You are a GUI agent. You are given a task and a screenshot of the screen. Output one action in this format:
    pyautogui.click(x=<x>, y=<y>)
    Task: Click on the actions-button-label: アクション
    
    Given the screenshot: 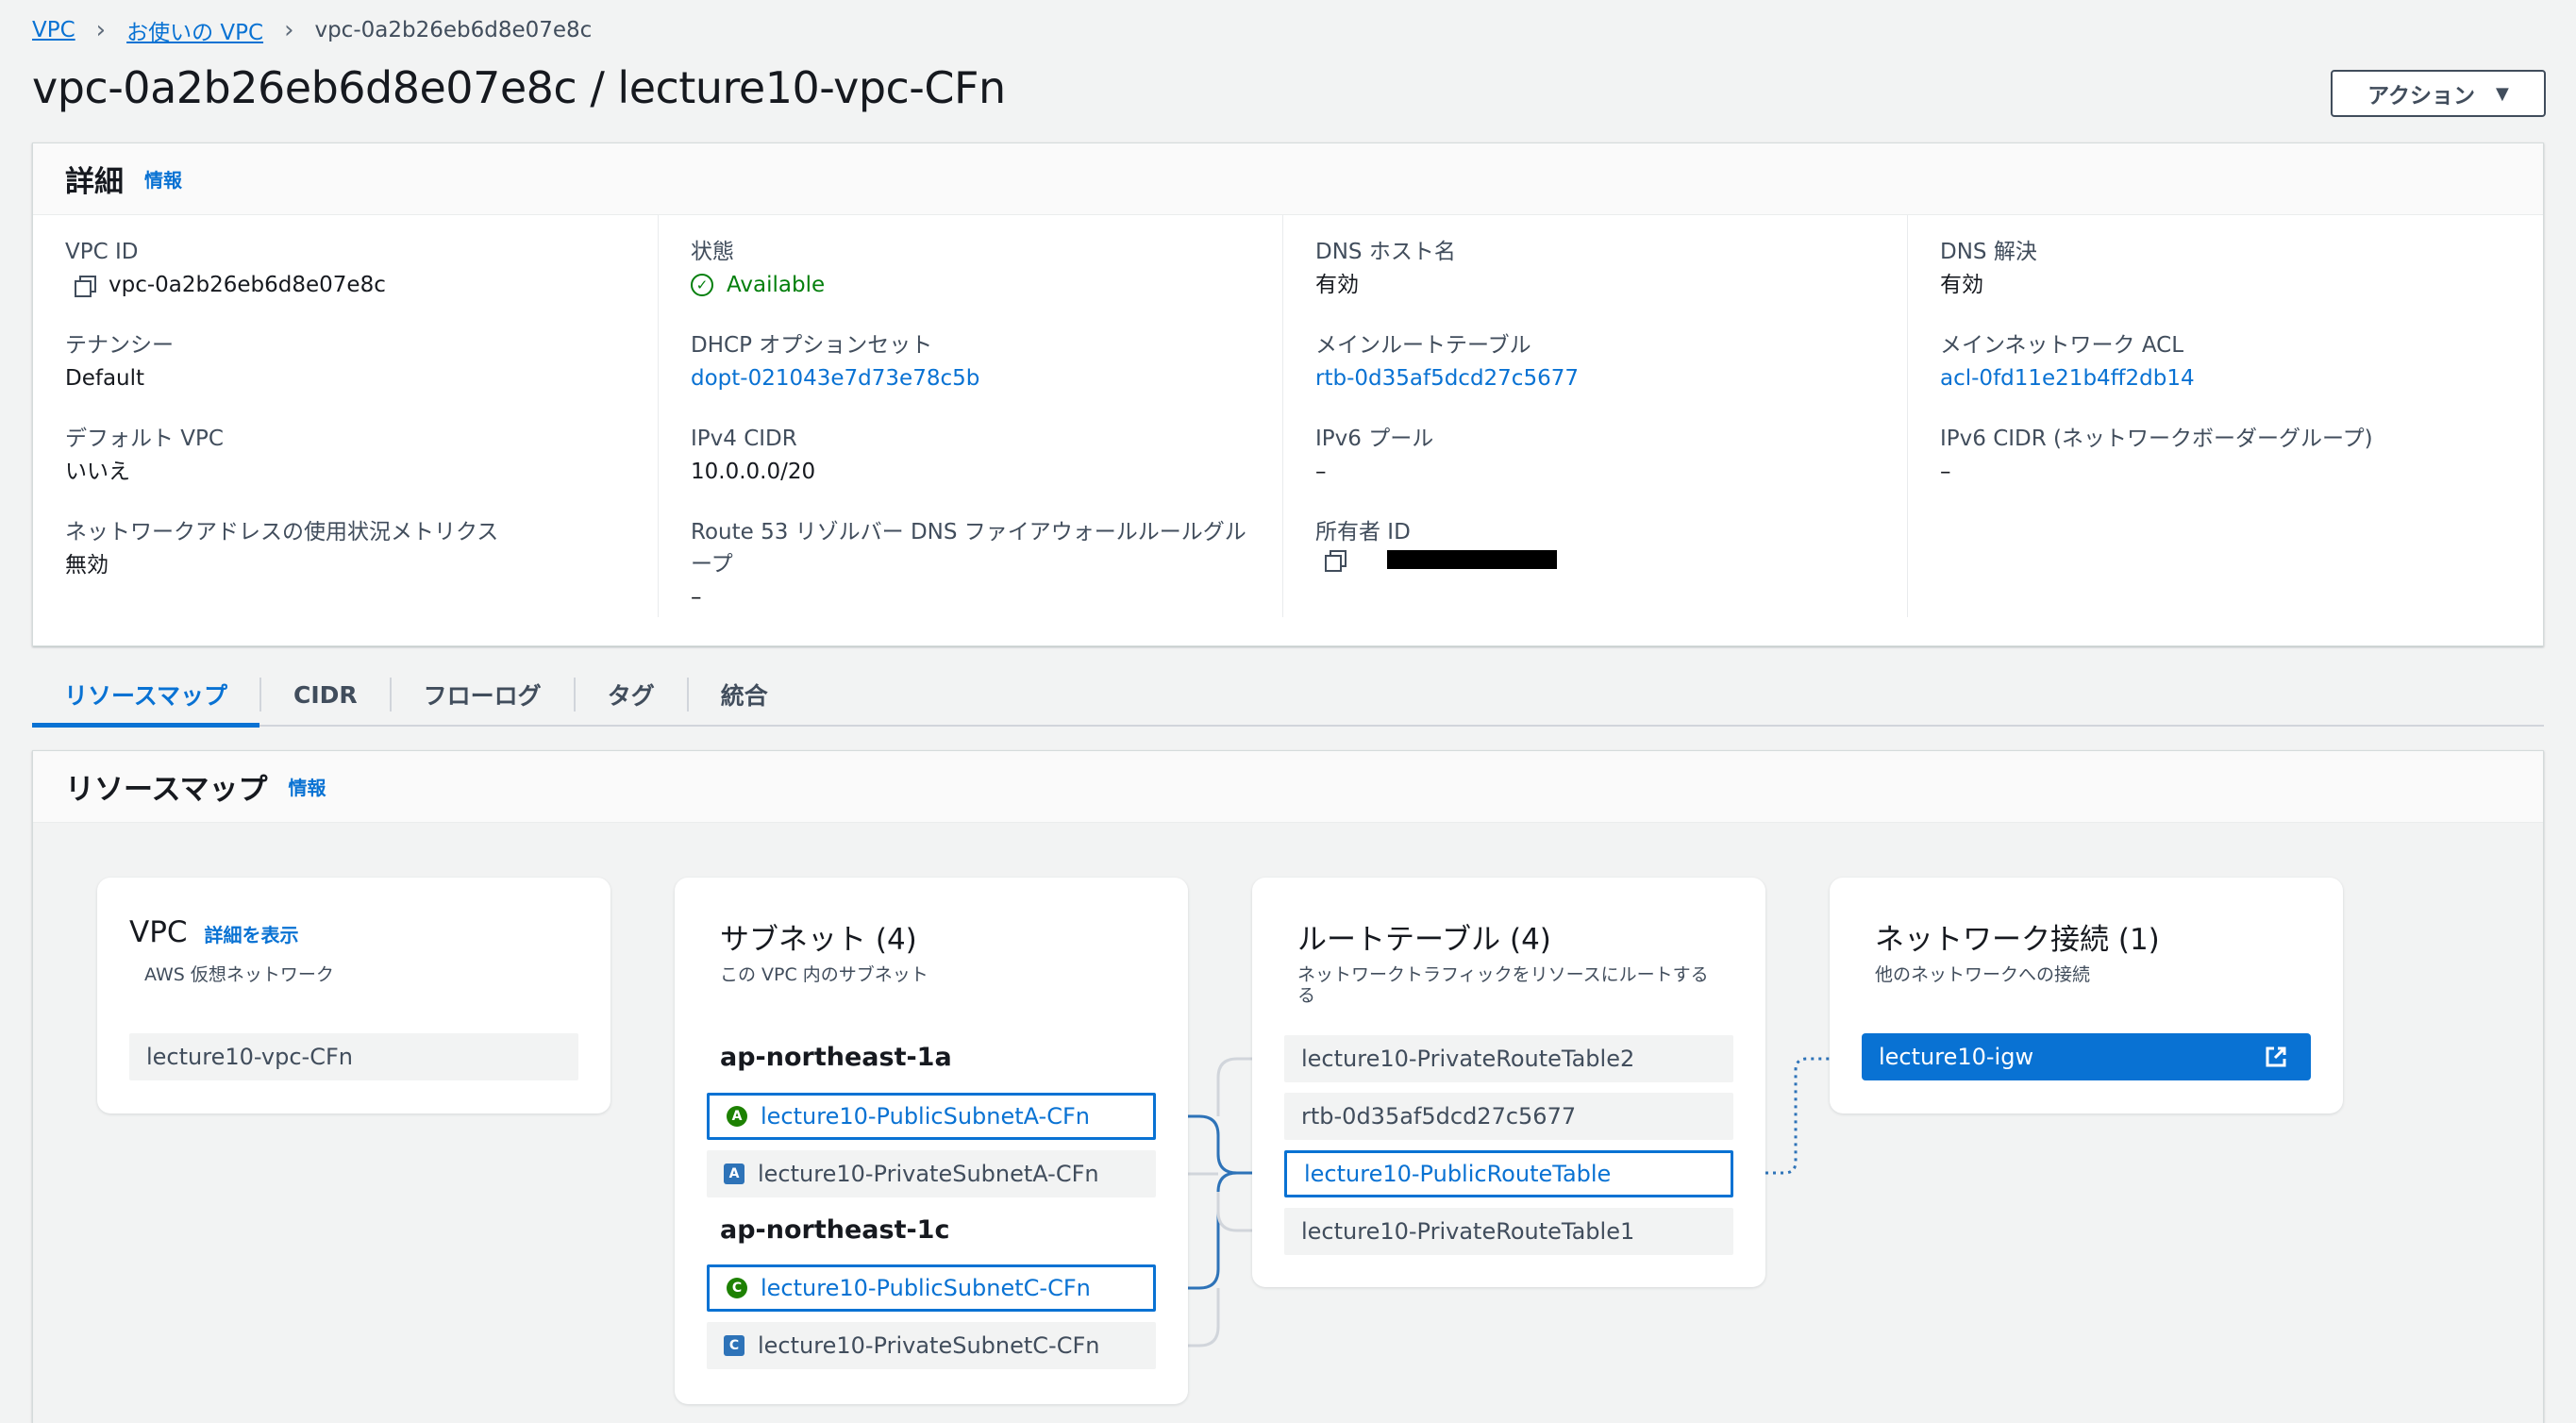 What is the action you would take?
    pyautogui.click(x=2421, y=96)
    